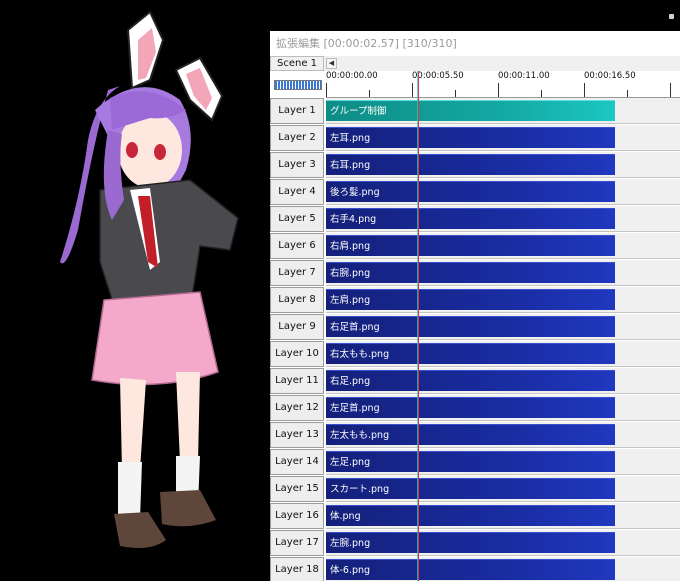  What do you see at coordinates (297, 381) in the screenshot?
I see `layer-header: Layer 11` at bounding box center [297, 381].